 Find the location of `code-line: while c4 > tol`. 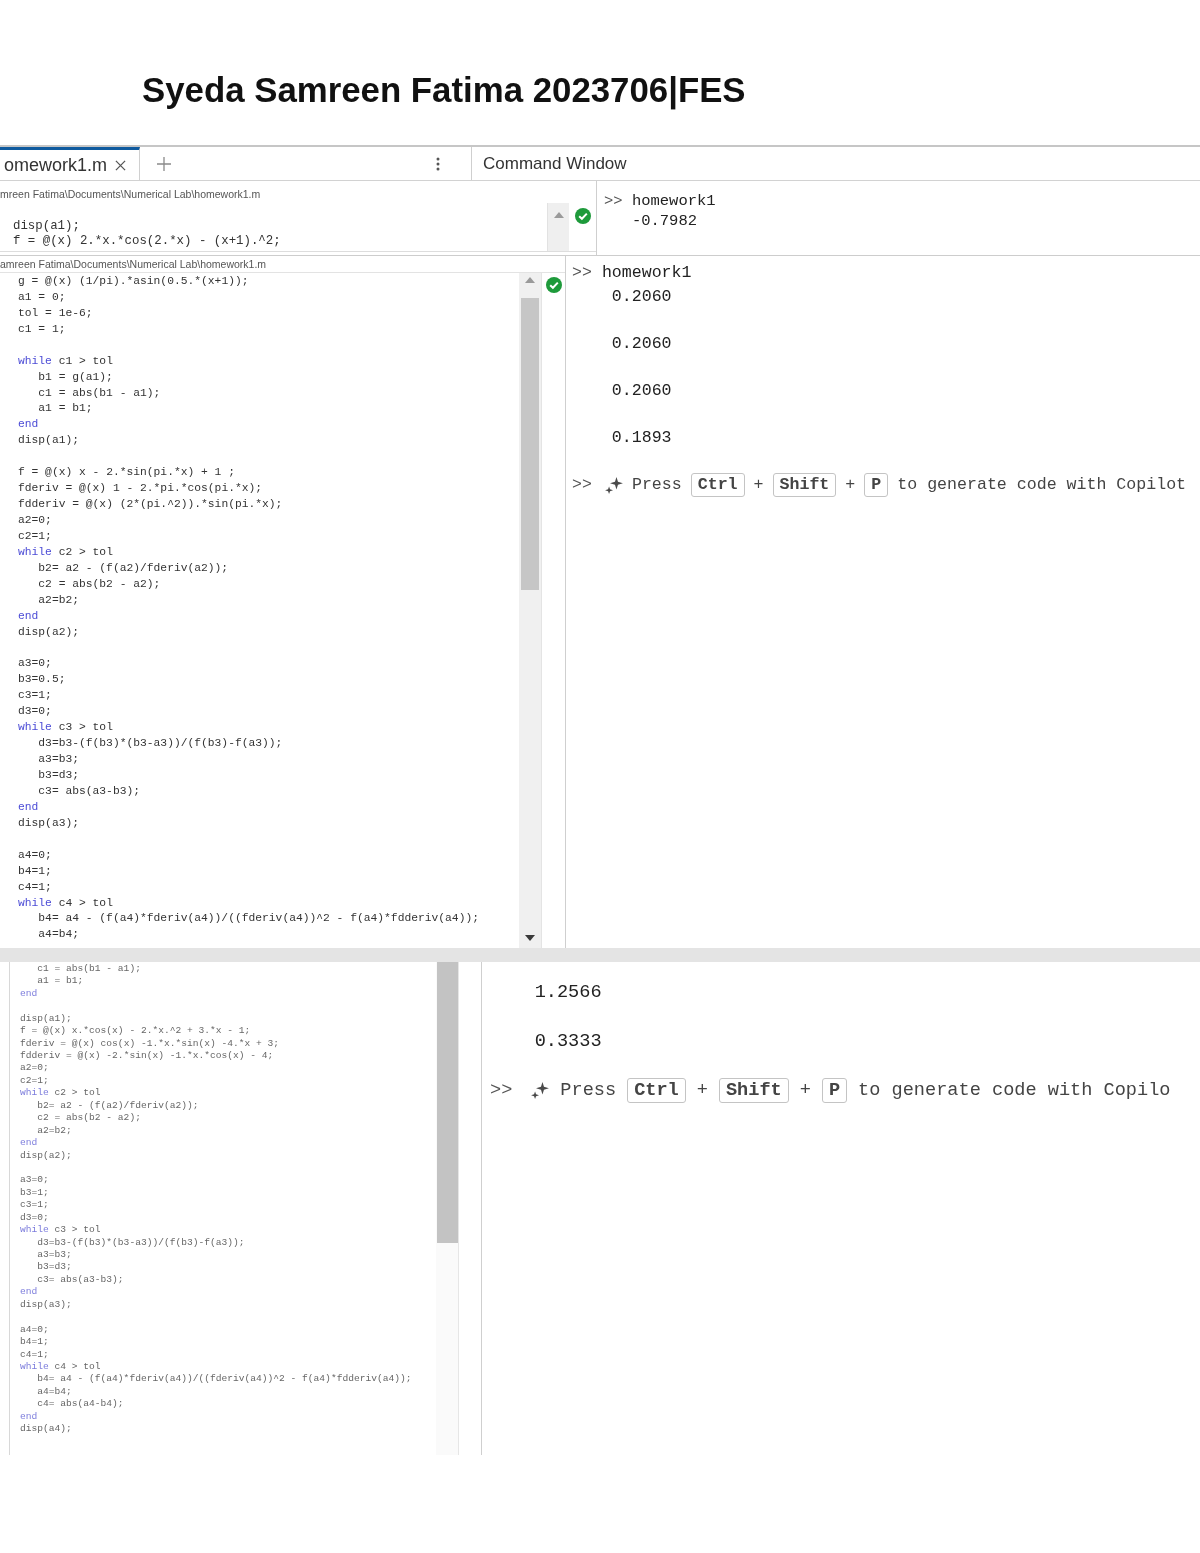

code-line: while c4 > tol is located at coordinates (60, 1367).